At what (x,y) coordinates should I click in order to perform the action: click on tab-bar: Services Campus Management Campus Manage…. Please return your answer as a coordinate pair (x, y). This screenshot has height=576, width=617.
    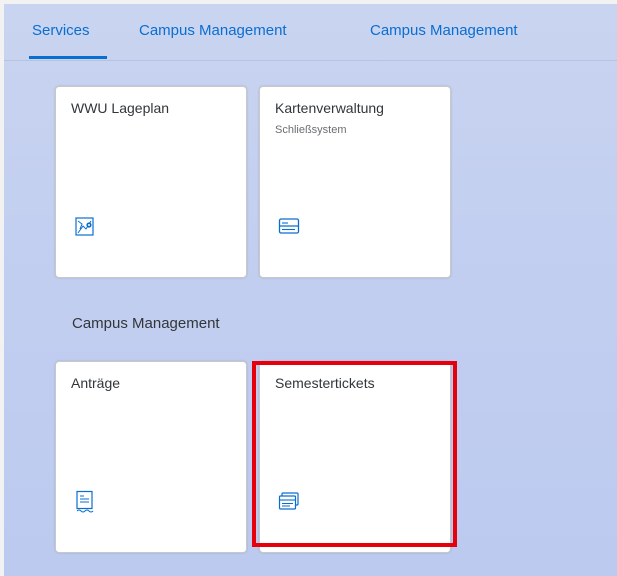
    Looking at the image, I should click on (310, 32).